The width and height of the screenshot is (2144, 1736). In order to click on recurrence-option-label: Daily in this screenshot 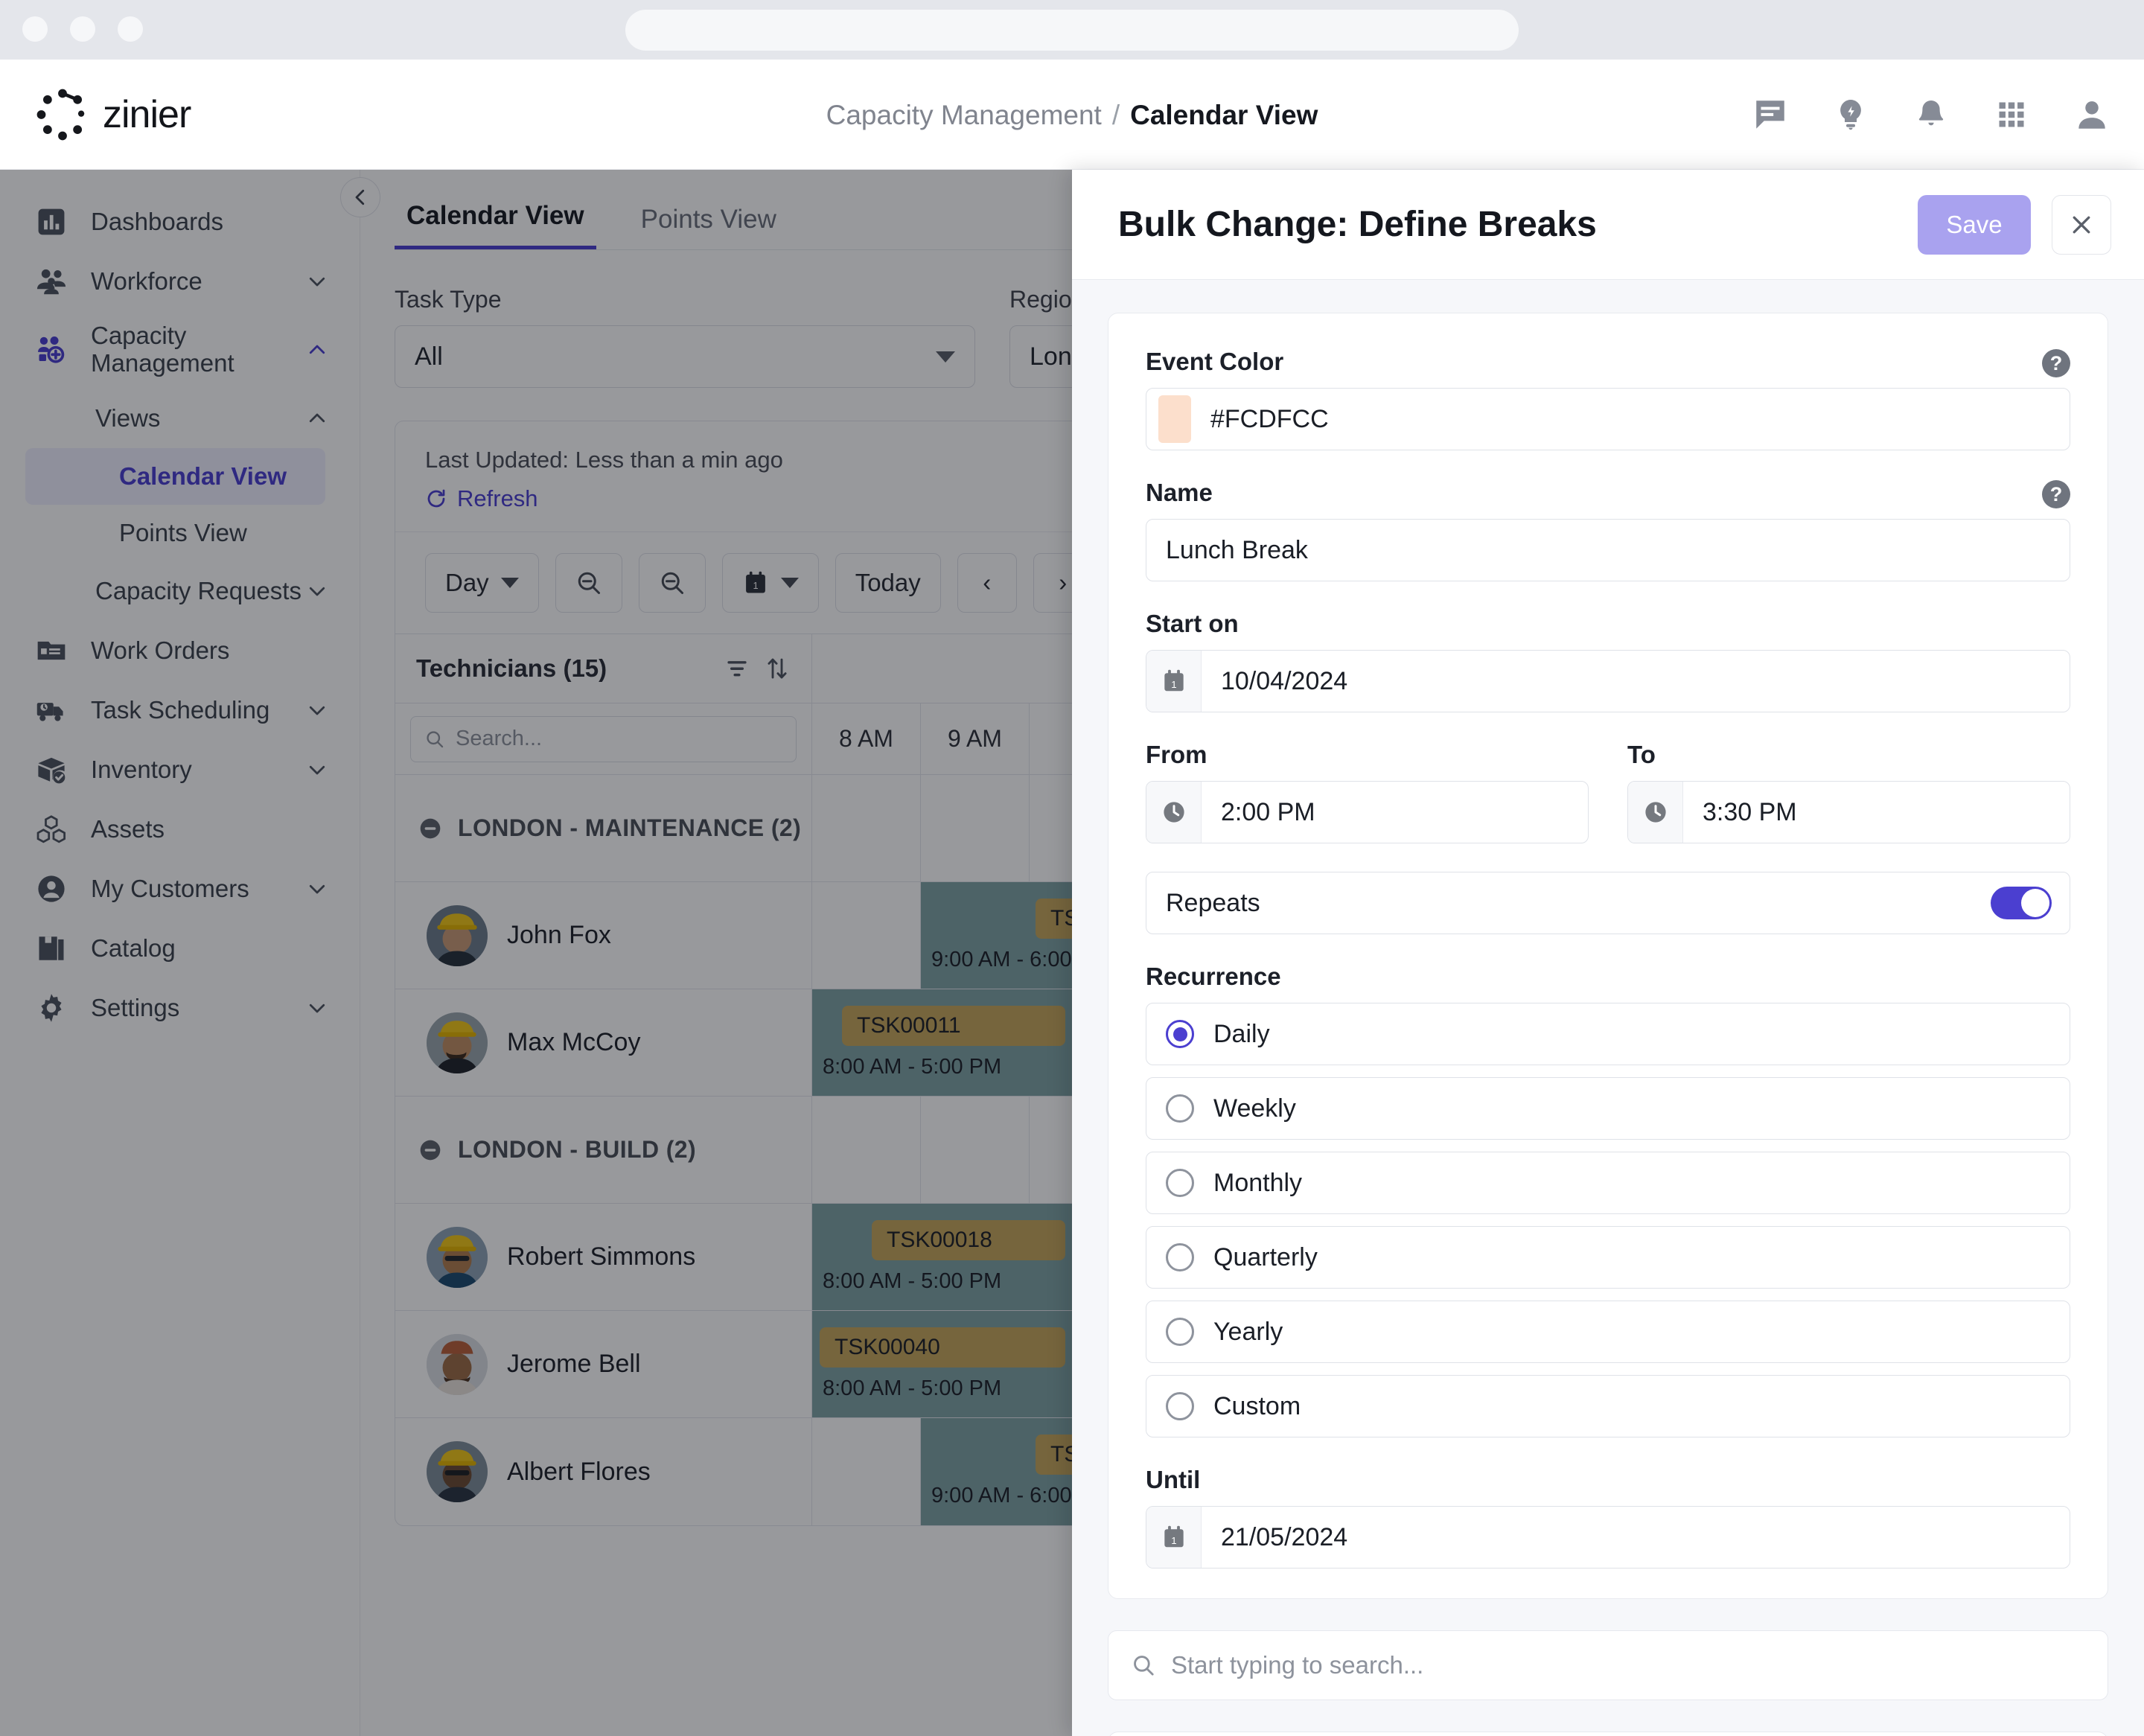, I will do `click(1242, 1033)`.